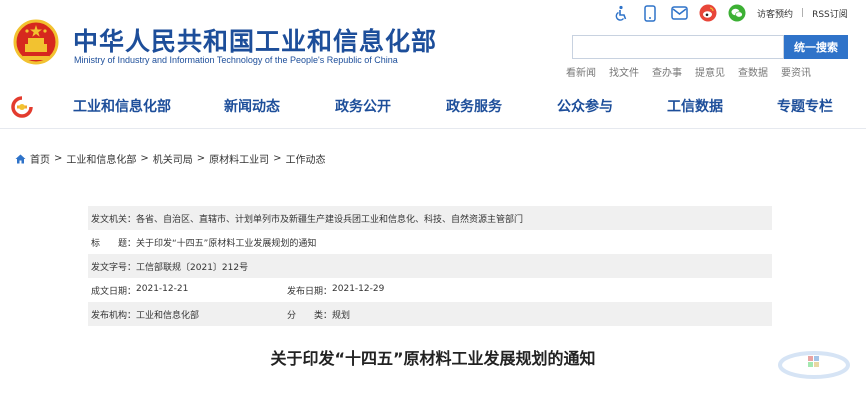  What do you see at coordinates (624, 71) in the screenshot?
I see `quick-link-files: 找文件` at bounding box center [624, 71].